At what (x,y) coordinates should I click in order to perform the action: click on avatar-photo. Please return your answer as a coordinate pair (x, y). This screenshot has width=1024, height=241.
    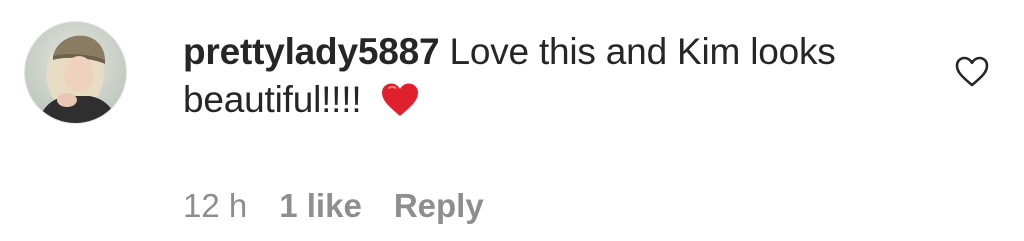
    Looking at the image, I should click on (75, 72).